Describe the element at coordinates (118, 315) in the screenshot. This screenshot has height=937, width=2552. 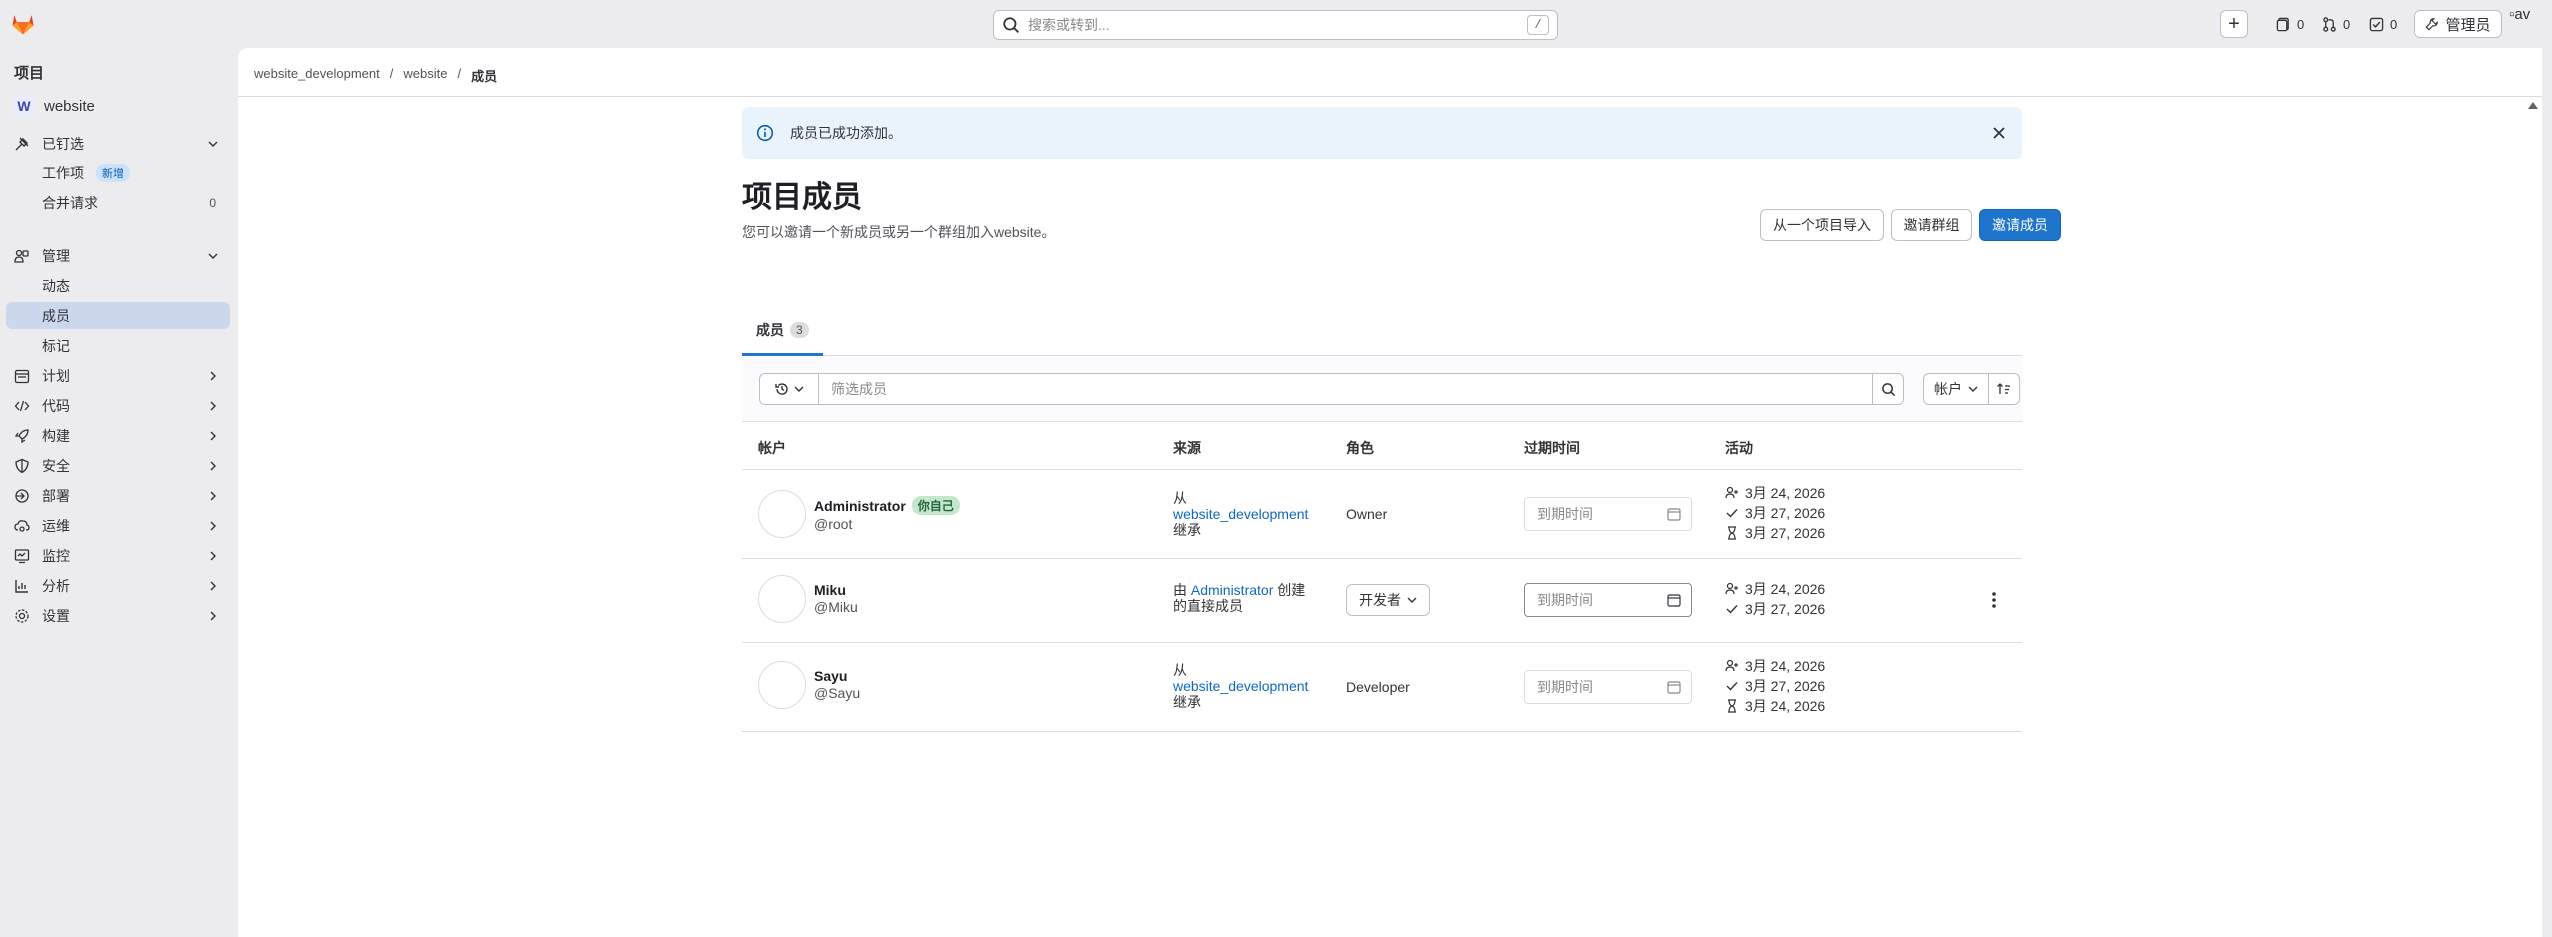
I see `sidebar-item-members: 成员` at that location.